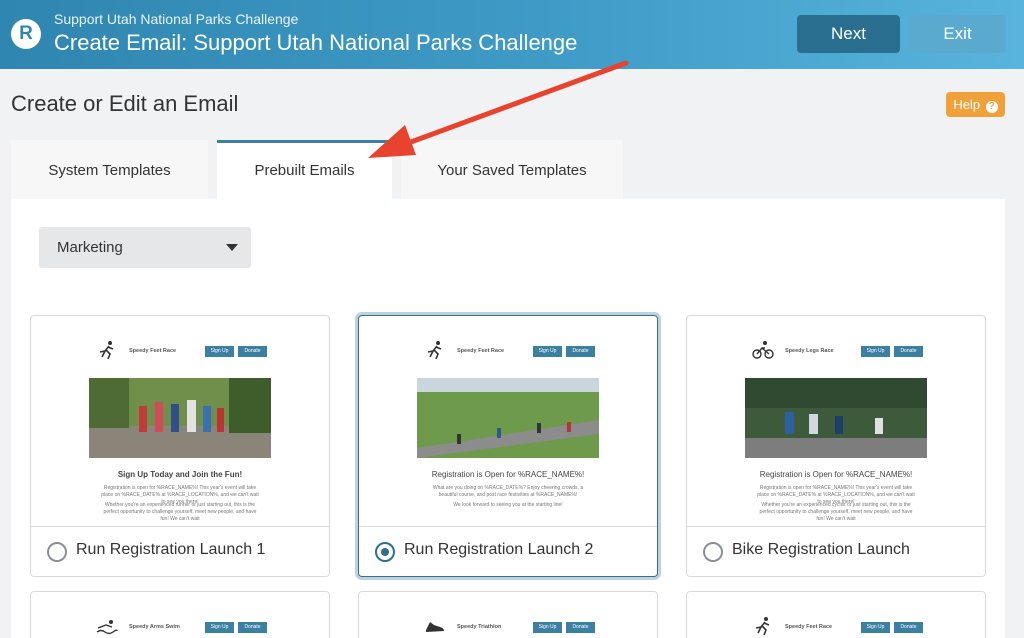 This screenshot has height=638, width=1024. I want to click on question-icon: ?, so click(991, 107).